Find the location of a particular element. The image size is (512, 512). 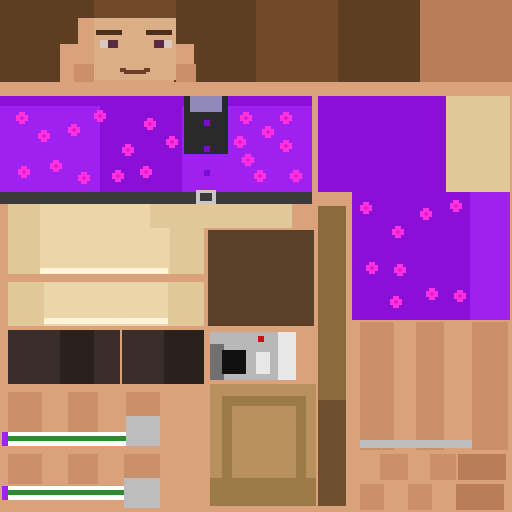

eye-right-white is located at coordinates (168, 44).